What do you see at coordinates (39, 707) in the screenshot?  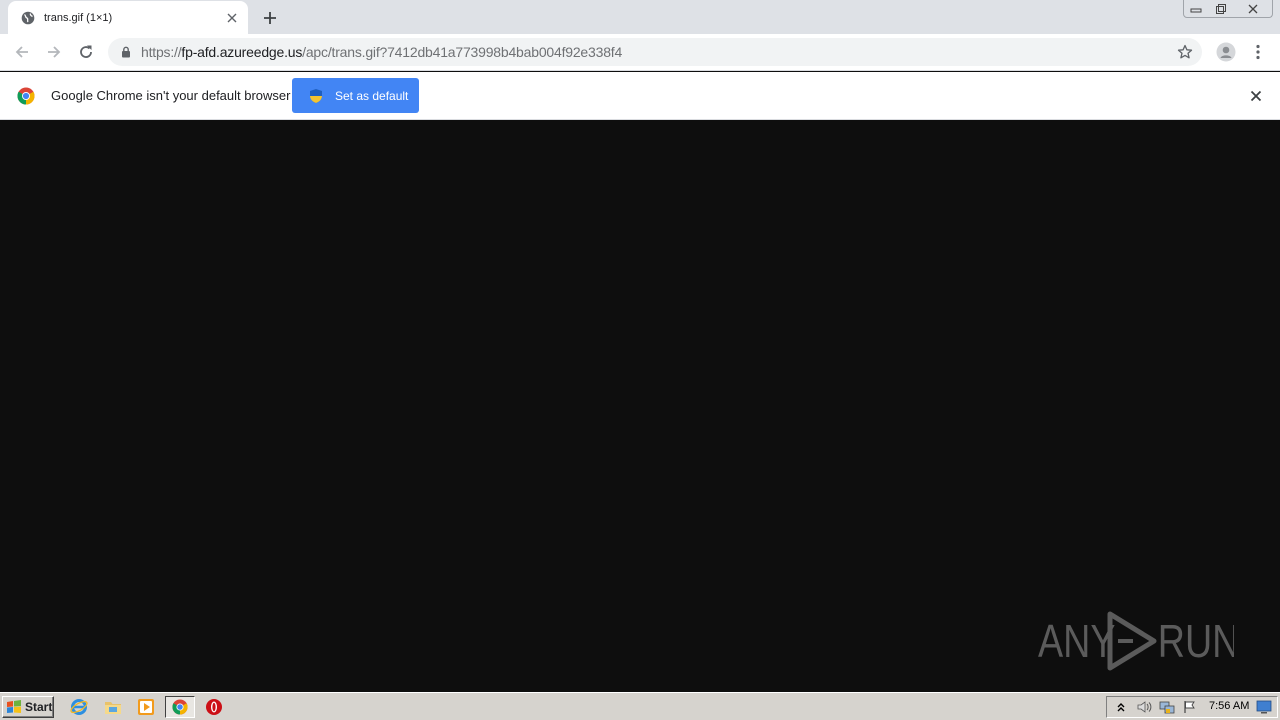 I see `start-label: Start` at bounding box center [39, 707].